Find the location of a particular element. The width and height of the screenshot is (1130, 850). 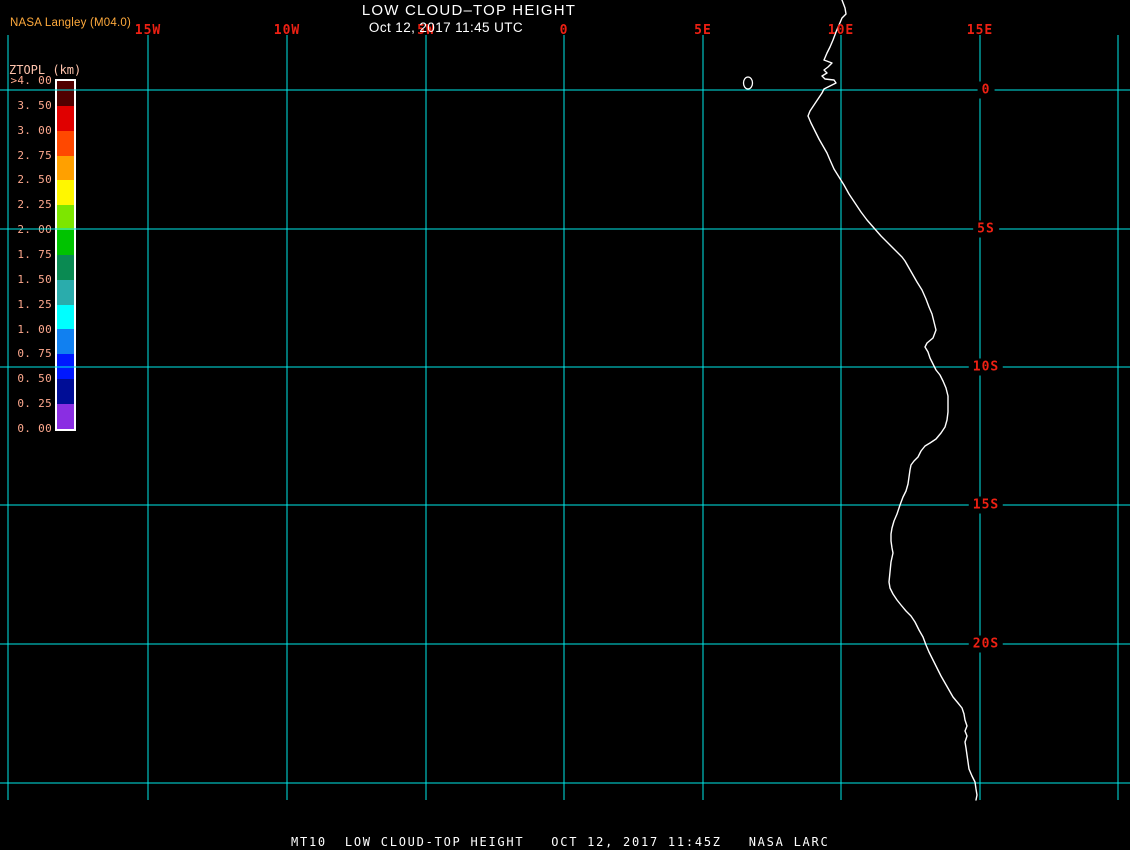

latitude-label-15S: 15S is located at coordinates (986, 505).